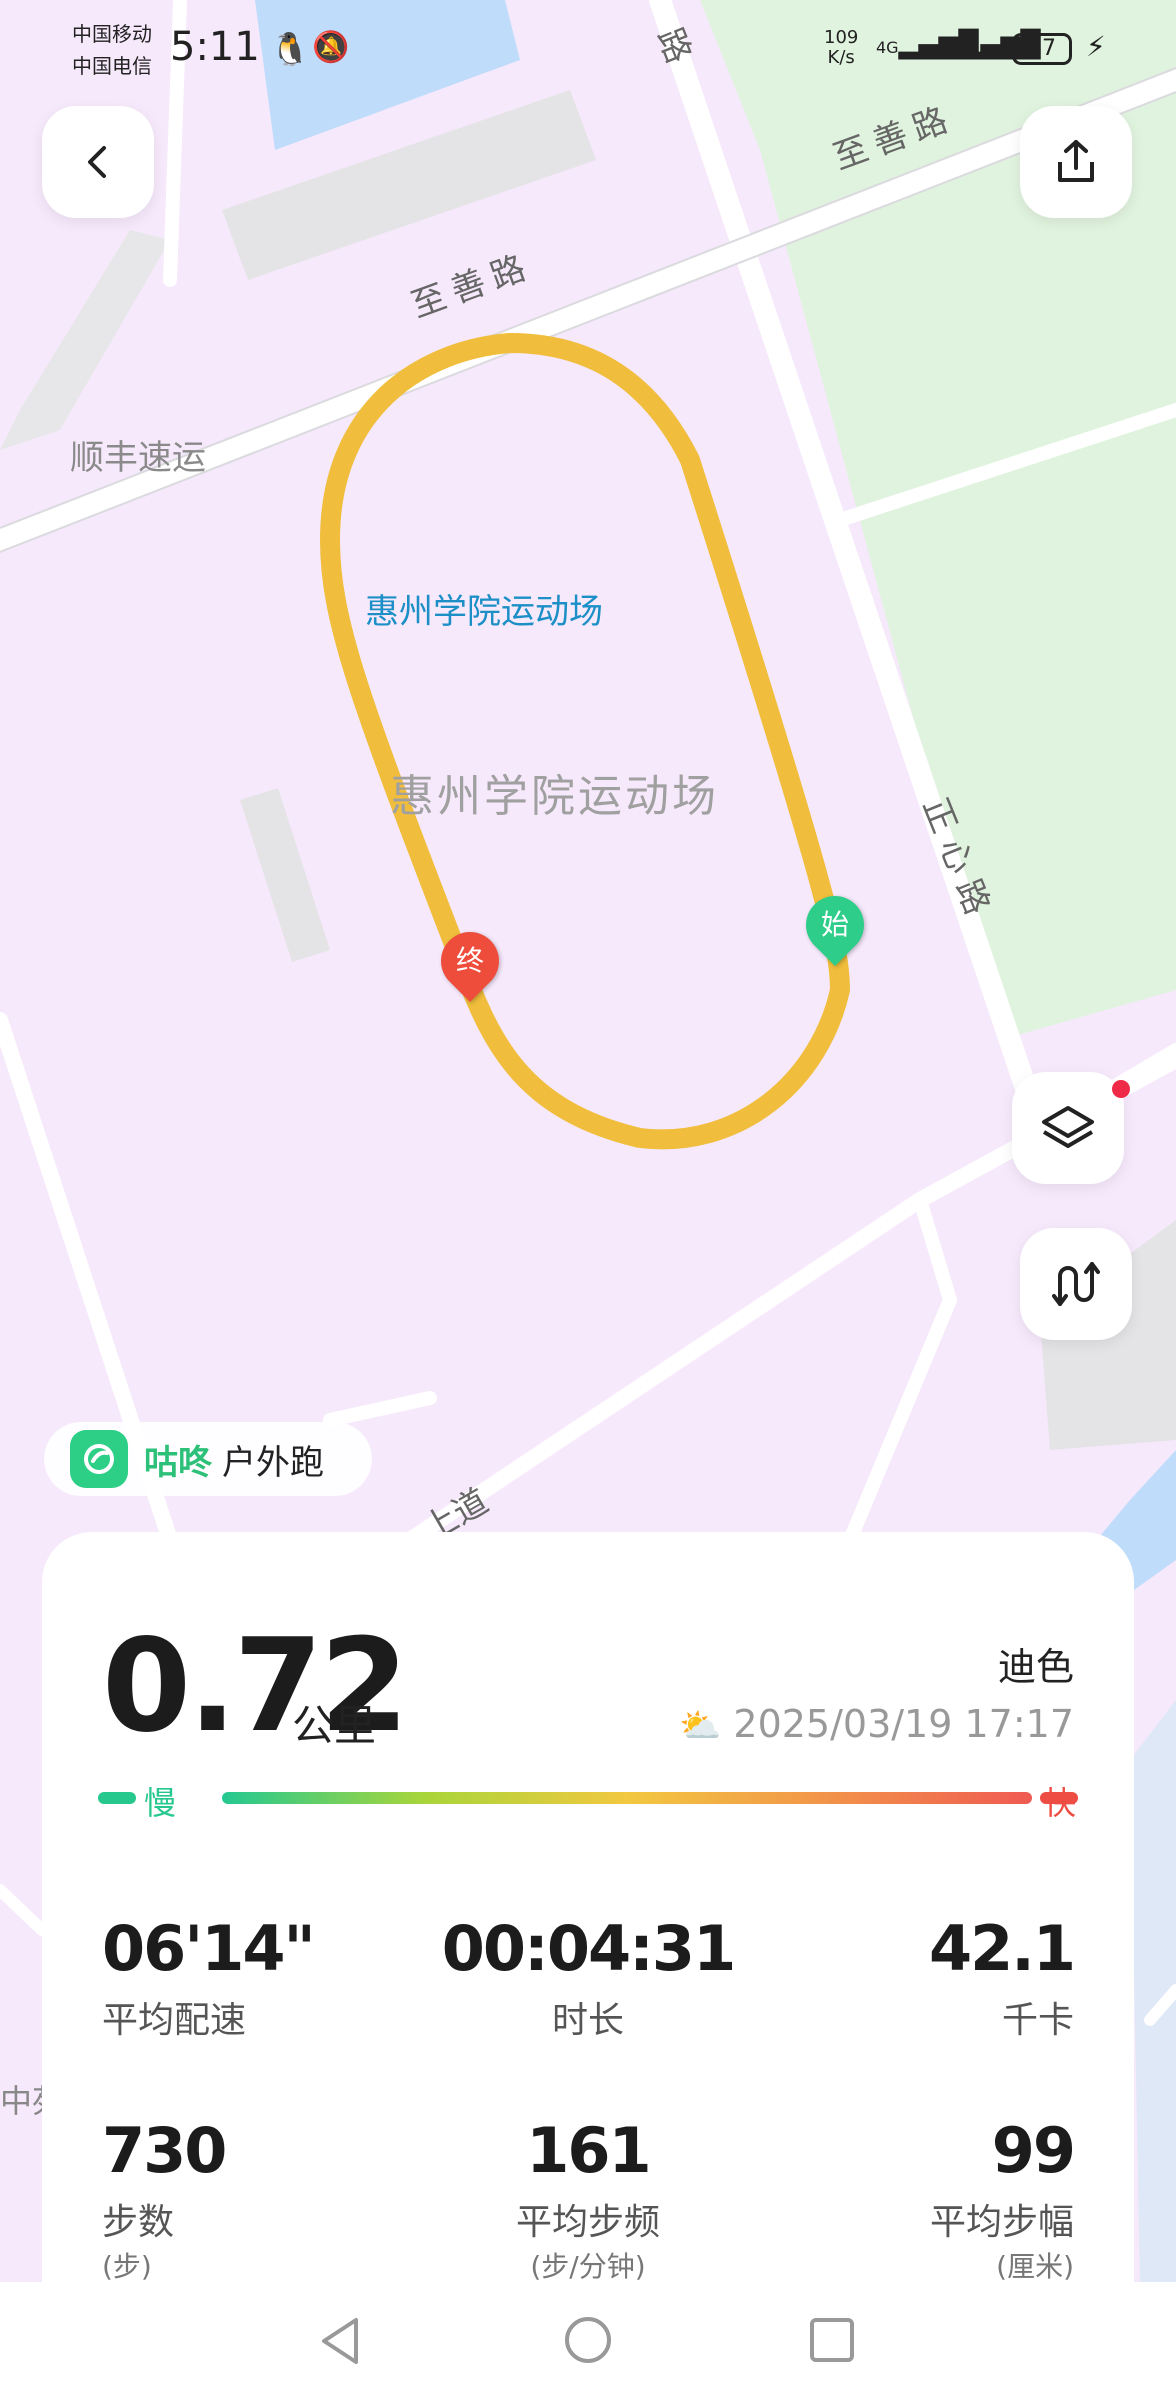 This screenshot has height=2400, width=1176. What do you see at coordinates (209, 1976) in the screenshot?
I see `stat-avg-pace: 06'14" 平均配速` at bounding box center [209, 1976].